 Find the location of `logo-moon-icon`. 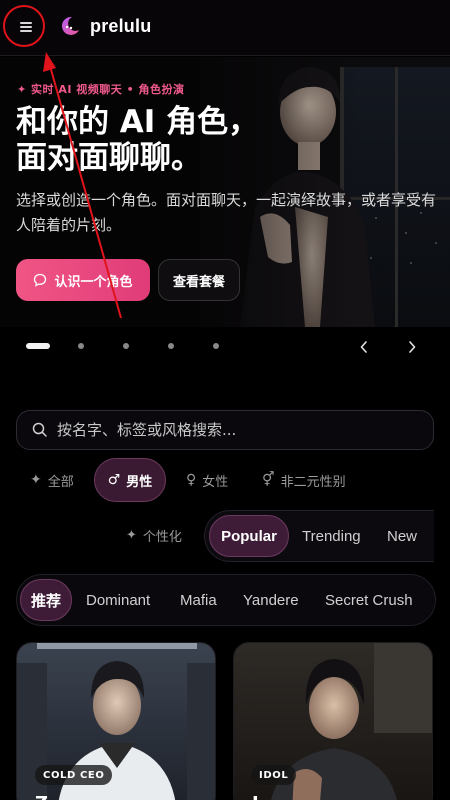

logo-moon-icon is located at coordinates (70, 25).